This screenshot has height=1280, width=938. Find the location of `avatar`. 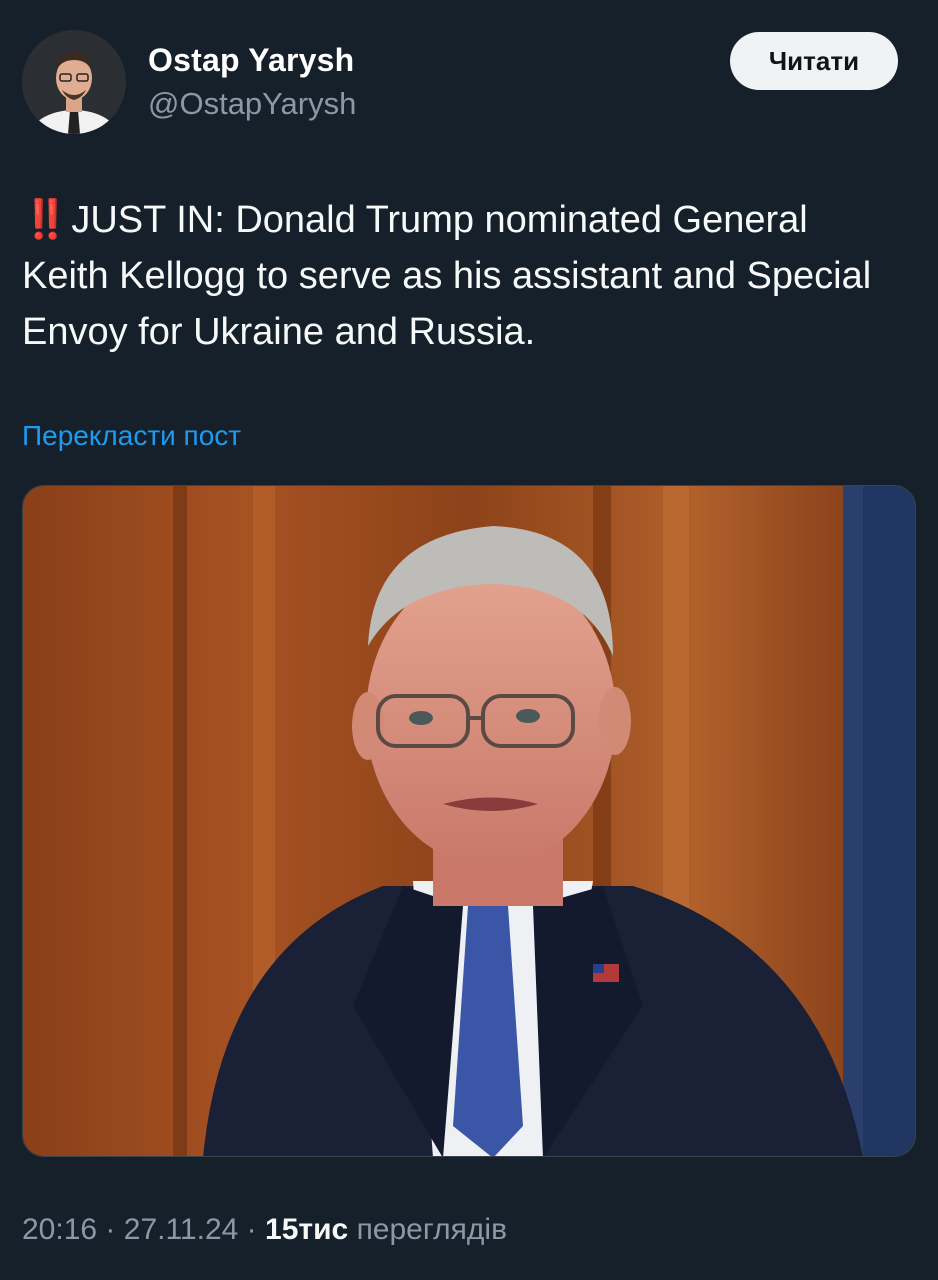

avatar is located at coordinates (74, 82).